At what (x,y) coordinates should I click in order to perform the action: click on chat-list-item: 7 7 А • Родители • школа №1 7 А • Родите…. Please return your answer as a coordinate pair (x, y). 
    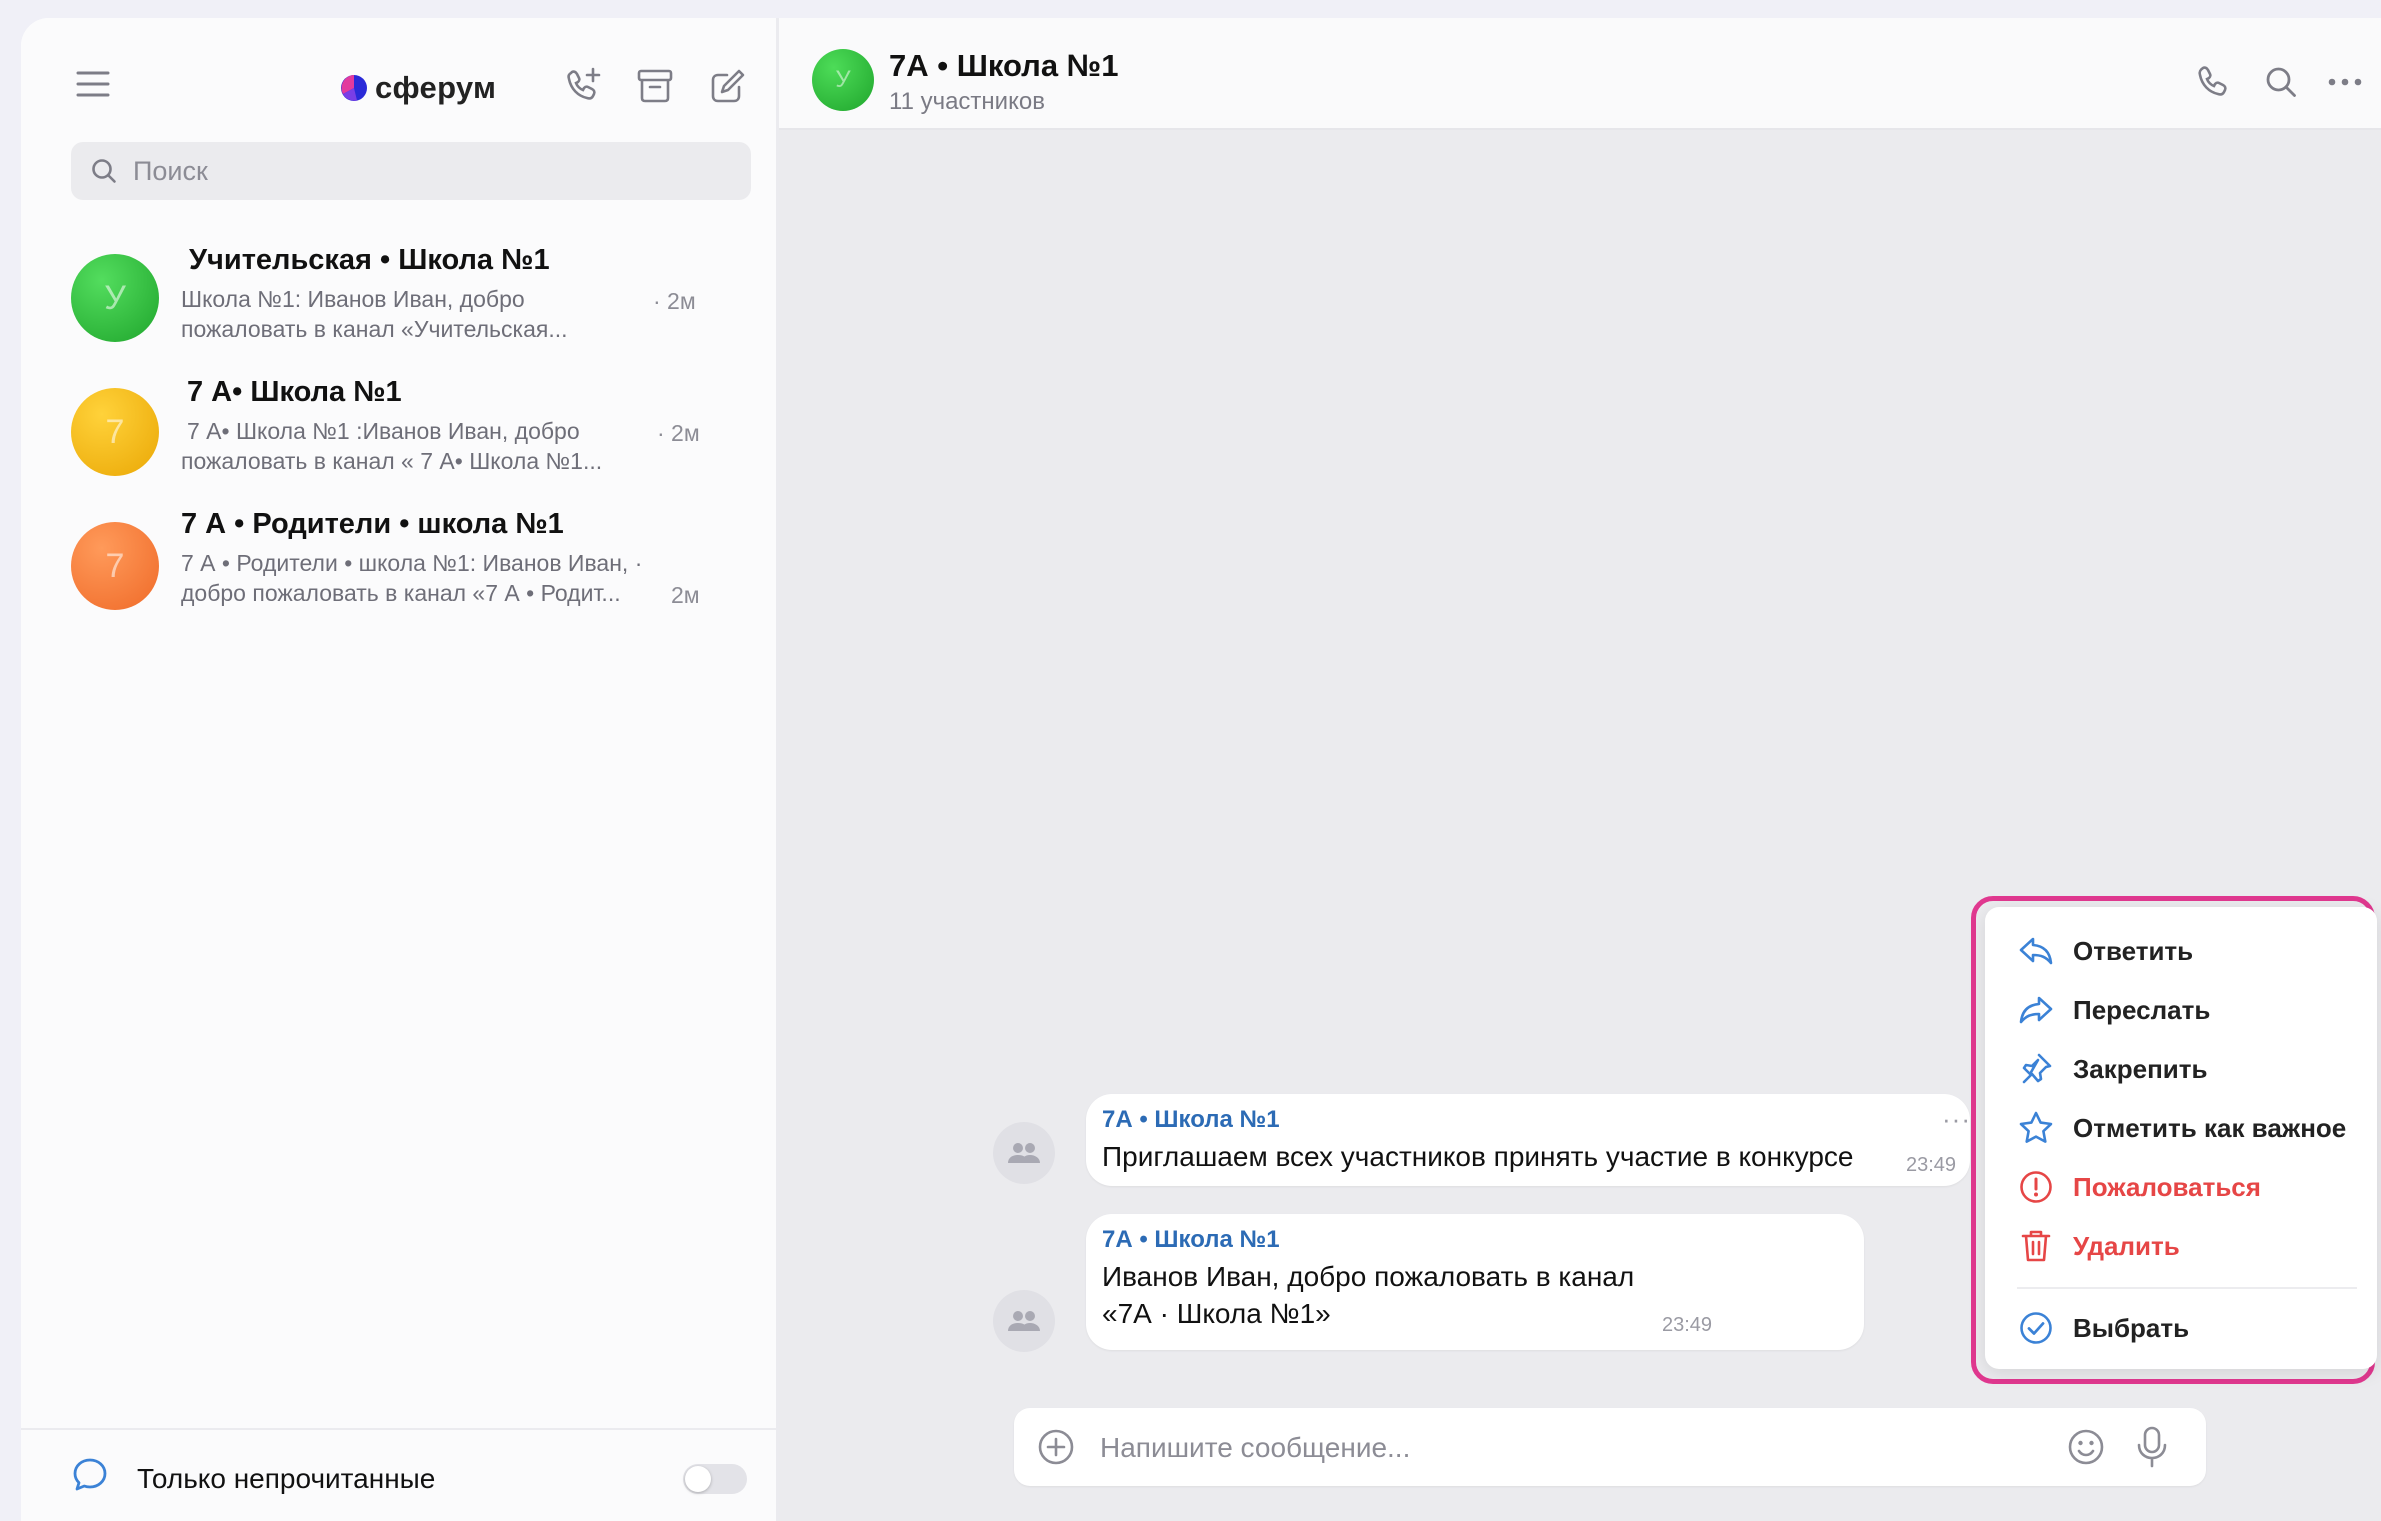
    Looking at the image, I should click on (398, 564).